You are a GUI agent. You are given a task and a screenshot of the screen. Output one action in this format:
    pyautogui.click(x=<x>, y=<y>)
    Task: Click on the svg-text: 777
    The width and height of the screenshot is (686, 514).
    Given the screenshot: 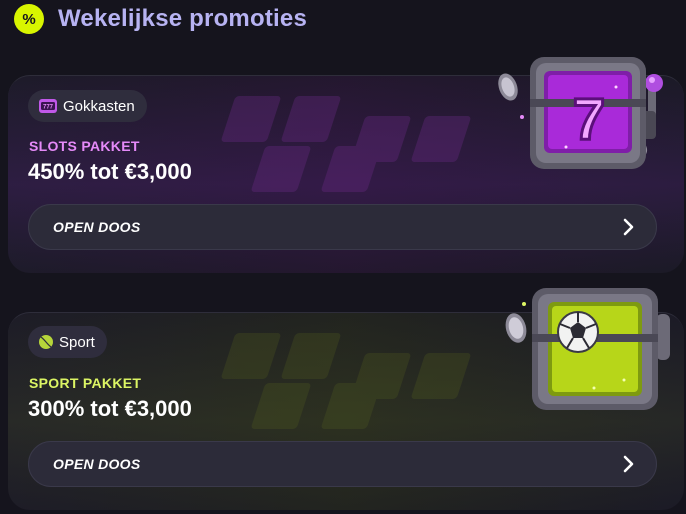 What is the action you would take?
    pyautogui.click(x=48, y=108)
    